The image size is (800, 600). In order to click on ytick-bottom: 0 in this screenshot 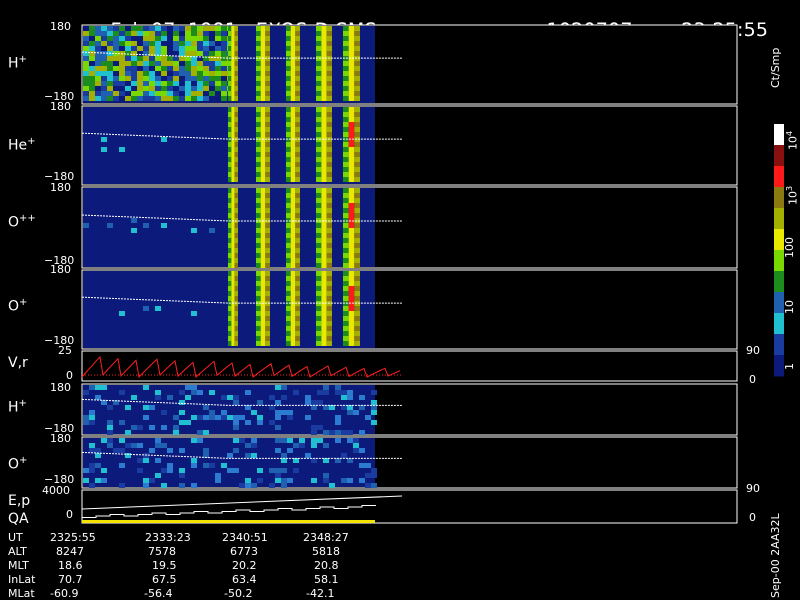, I will do `click(69, 514)`.